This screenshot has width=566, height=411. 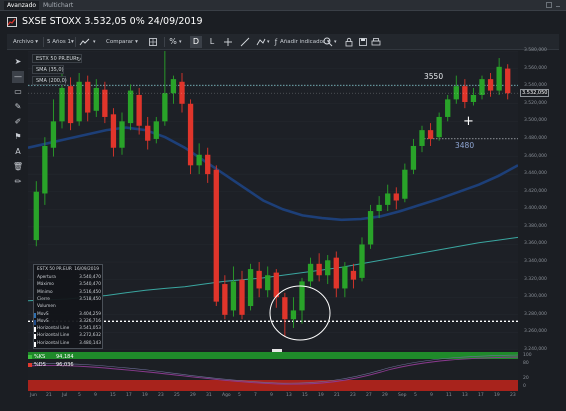 I want to click on chart-type-icon, so click(x=85, y=42).